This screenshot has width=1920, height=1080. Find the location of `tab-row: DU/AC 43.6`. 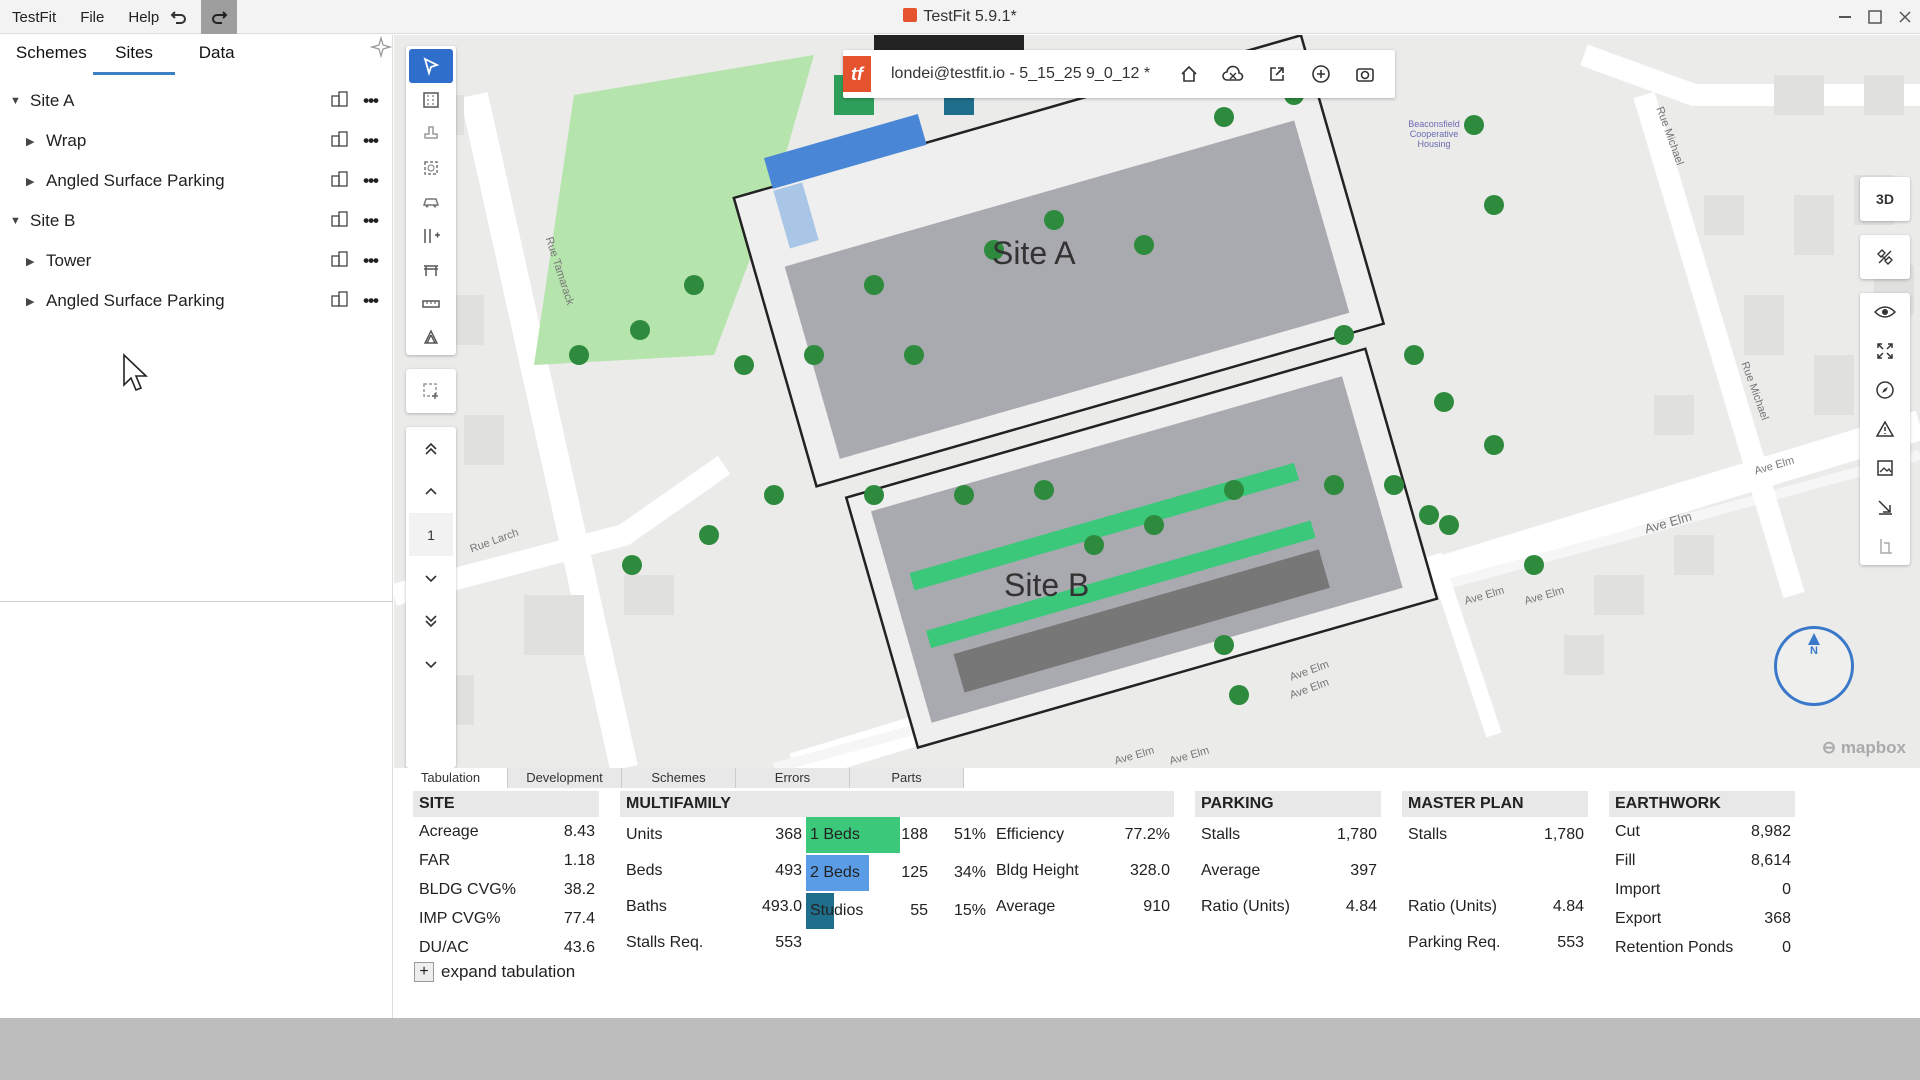

tab-row: DU/AC 43.6 is located at coordinates (506, 947).